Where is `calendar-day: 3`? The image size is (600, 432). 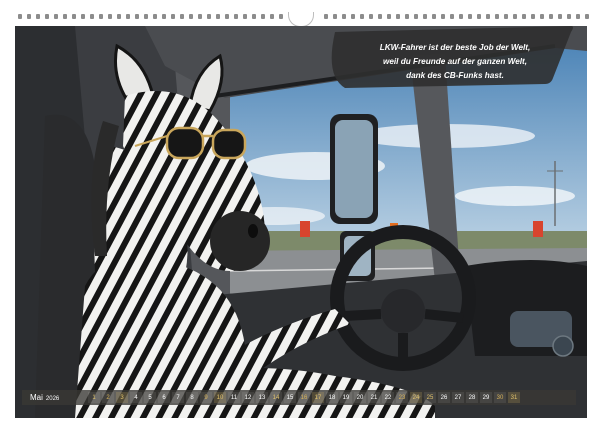
calendar-day: 3 is located at coordinates (122, 397).